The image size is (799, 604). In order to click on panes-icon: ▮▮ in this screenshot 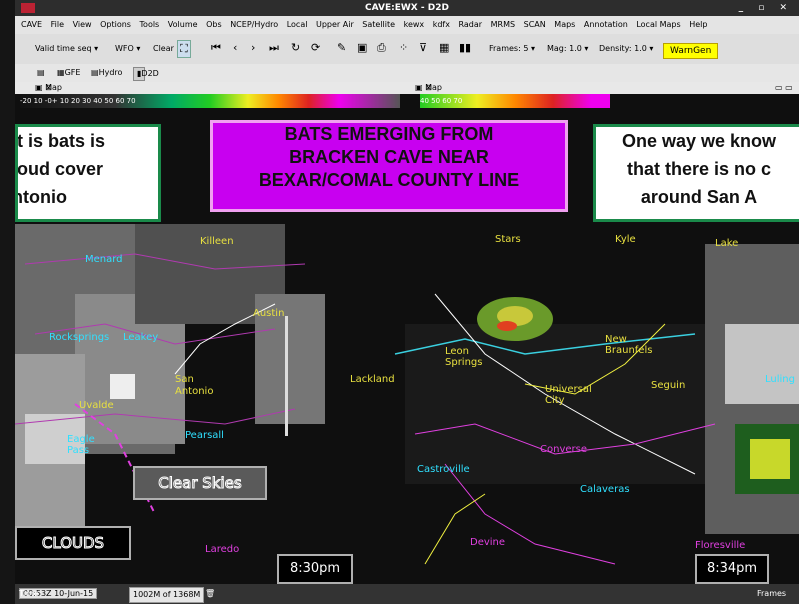, I will do `click(465, 48)`.